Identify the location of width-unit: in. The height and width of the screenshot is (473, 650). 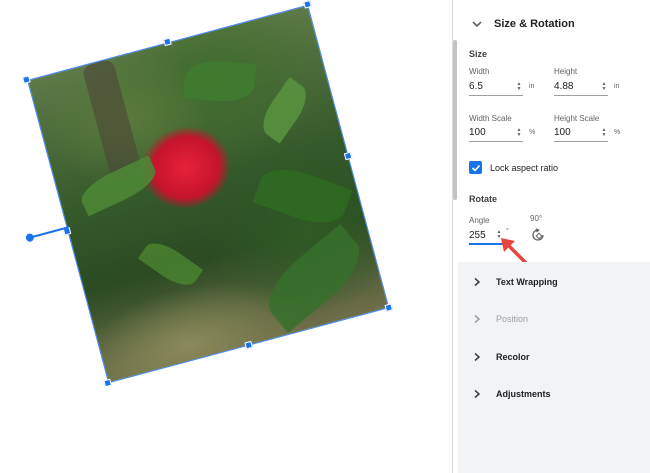
(532, 86).